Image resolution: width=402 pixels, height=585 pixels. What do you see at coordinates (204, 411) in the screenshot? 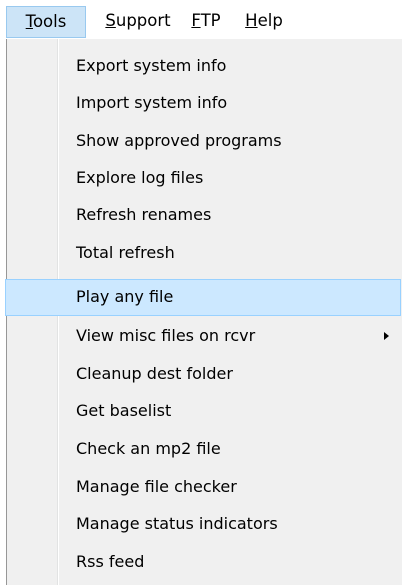
I see `menu-item-get-baselist: Get baselist` at bounding box center [204, 411].